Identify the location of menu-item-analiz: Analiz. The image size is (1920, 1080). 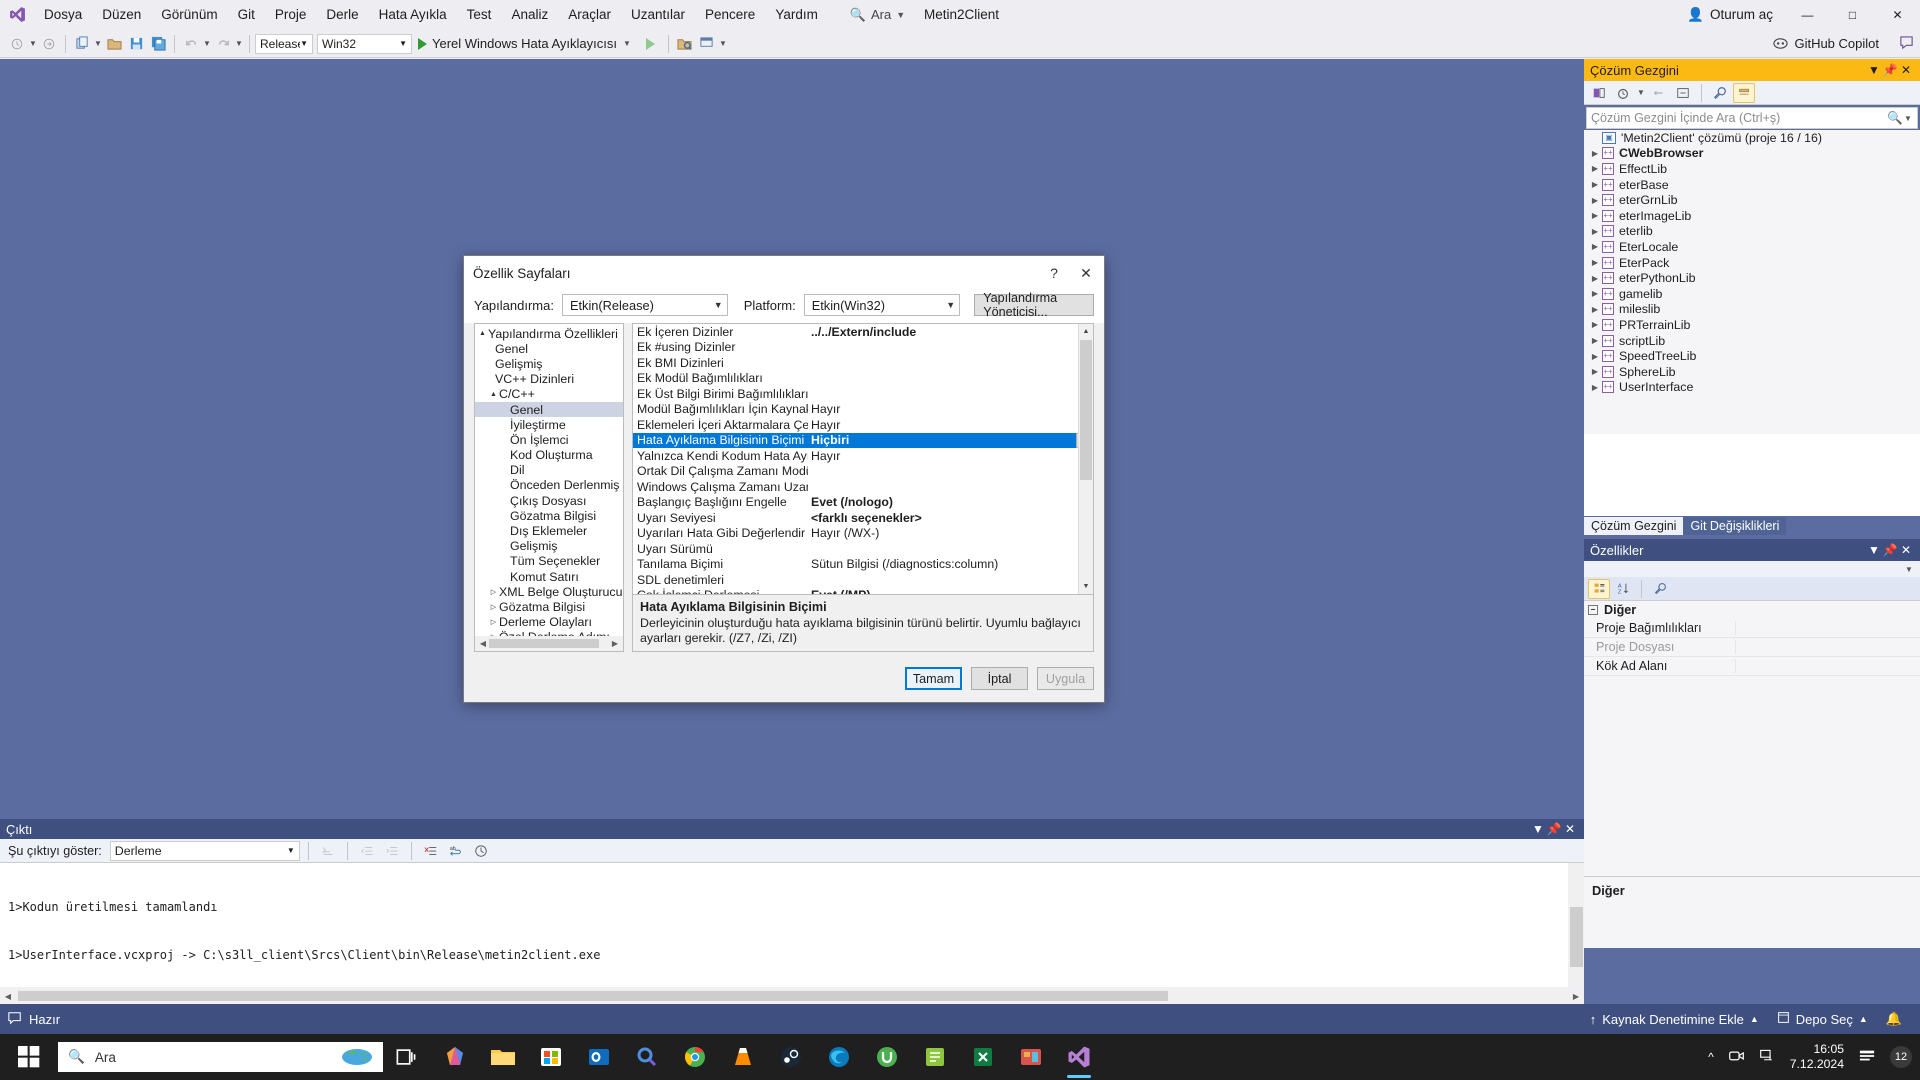
(529, 15).